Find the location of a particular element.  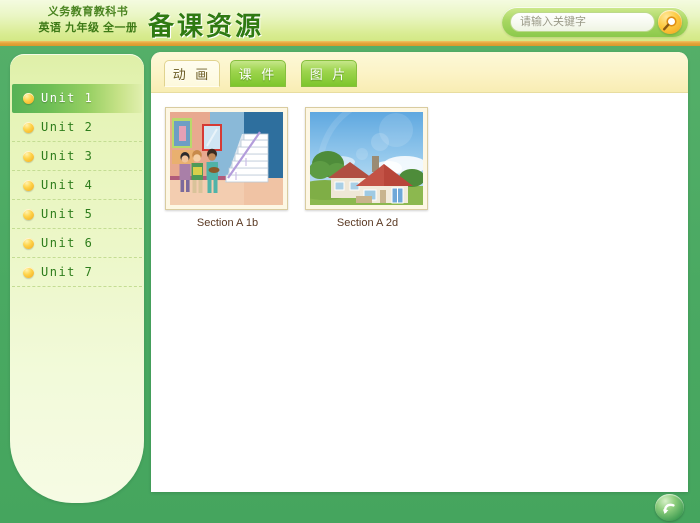

sidebar-item-label: Unit 7 is located at coordinates (67, 272).